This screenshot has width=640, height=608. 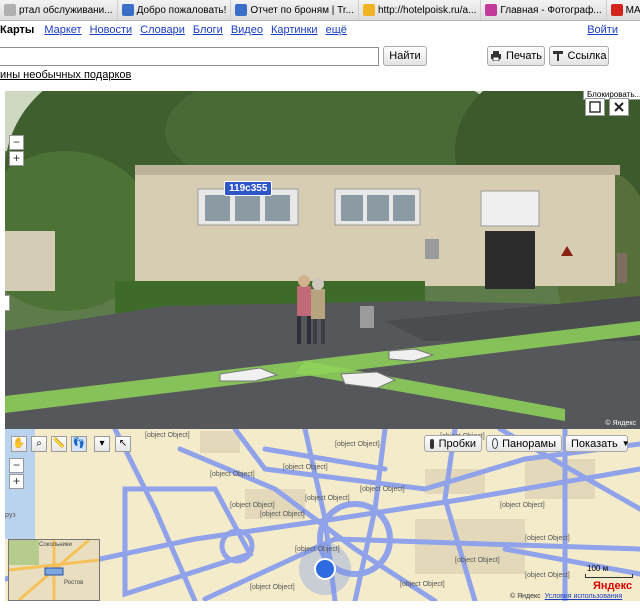 I want to click on bulb-icon, so click(x=369, y=10).